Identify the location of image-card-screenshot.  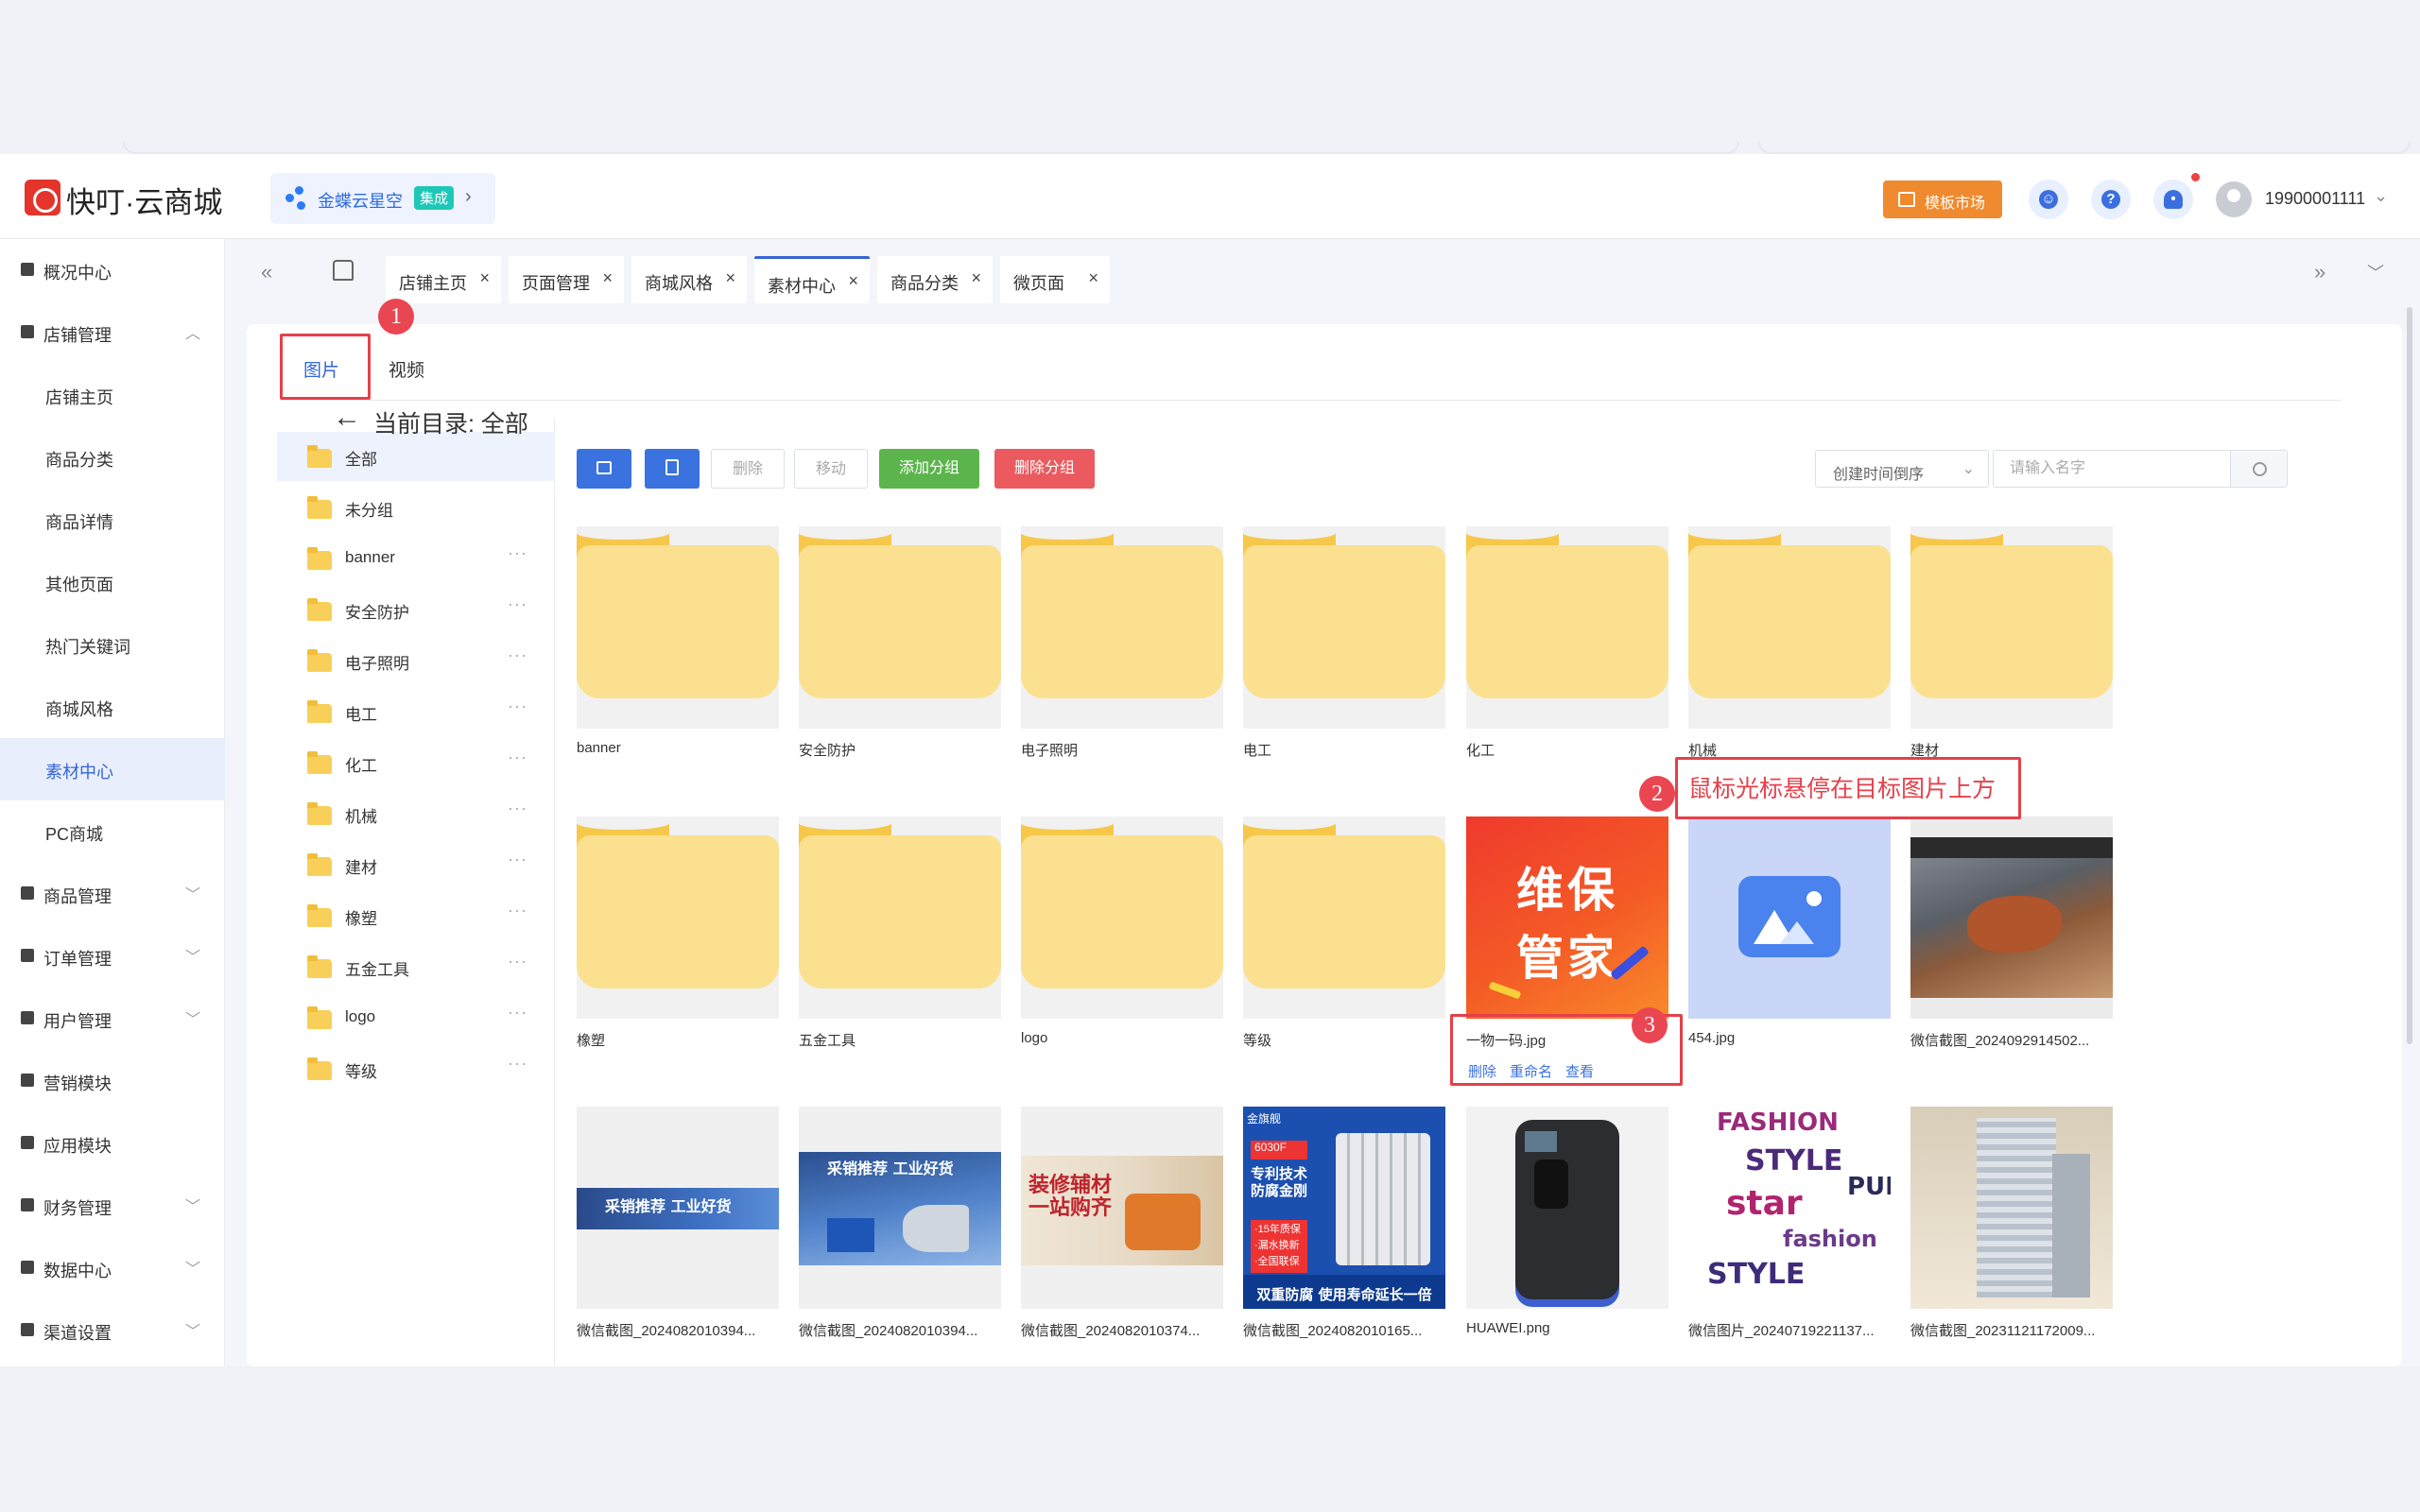
(2012, 917).